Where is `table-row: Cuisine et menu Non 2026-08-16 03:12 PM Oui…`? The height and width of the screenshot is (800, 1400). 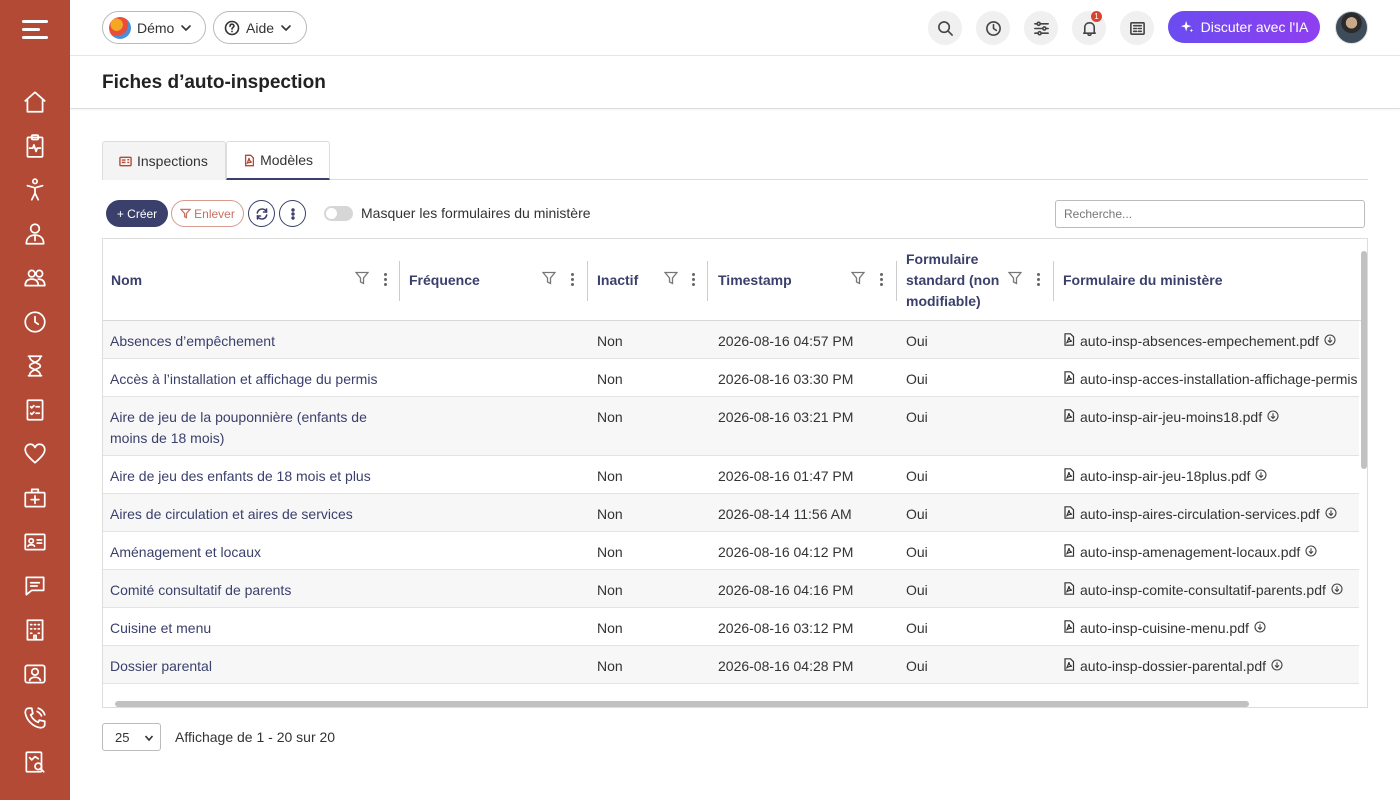 table-row: Cuisine et menu Non 2026-08-16 03:12 PM Oui… is located at coordinates (731, 627).